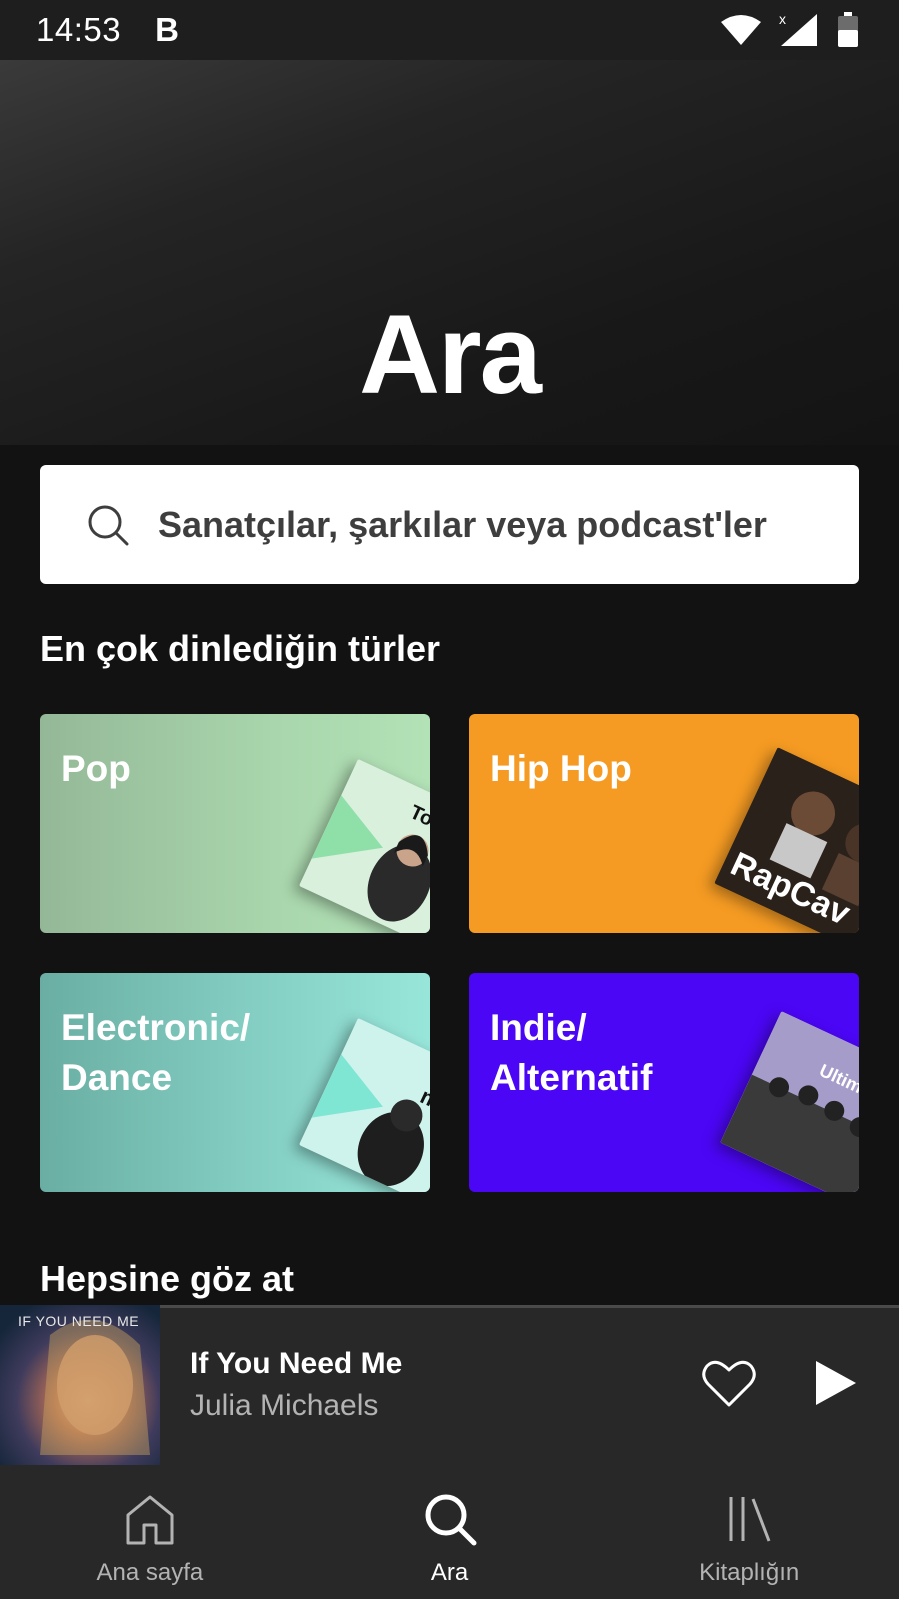 Image resolution: width=899 pixels, height=1599 pixels. Describe the element at coordinates (782, 19) in the screenshot. I see `svg-text: x` at that location.